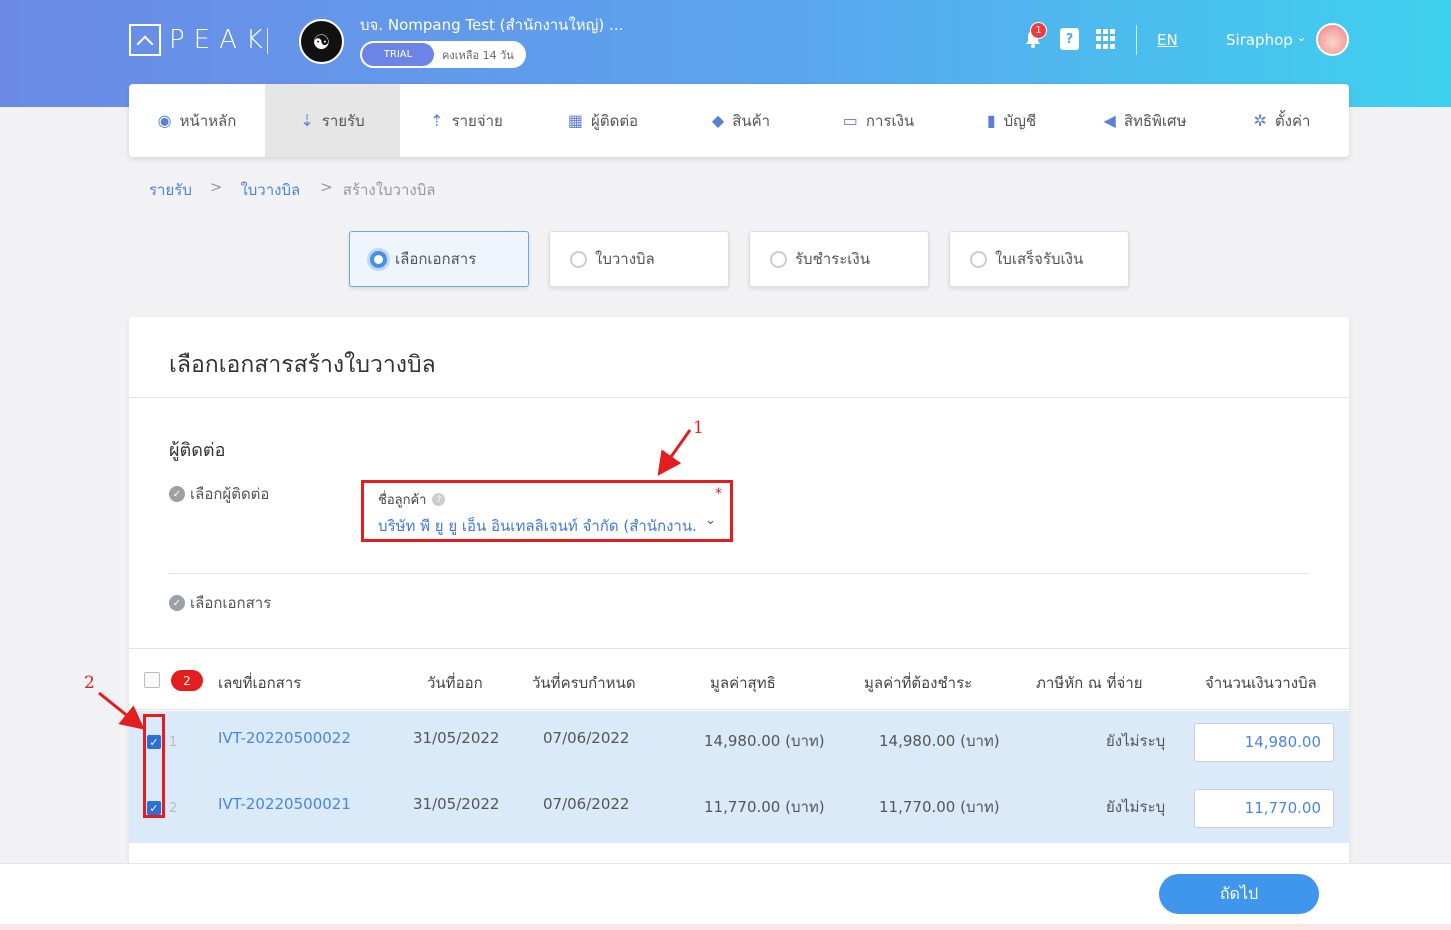 The image size is (1451, 930). Describe the element at coordinates (395, 579) in the screenshot. I see `annotation-arrows` at that location.